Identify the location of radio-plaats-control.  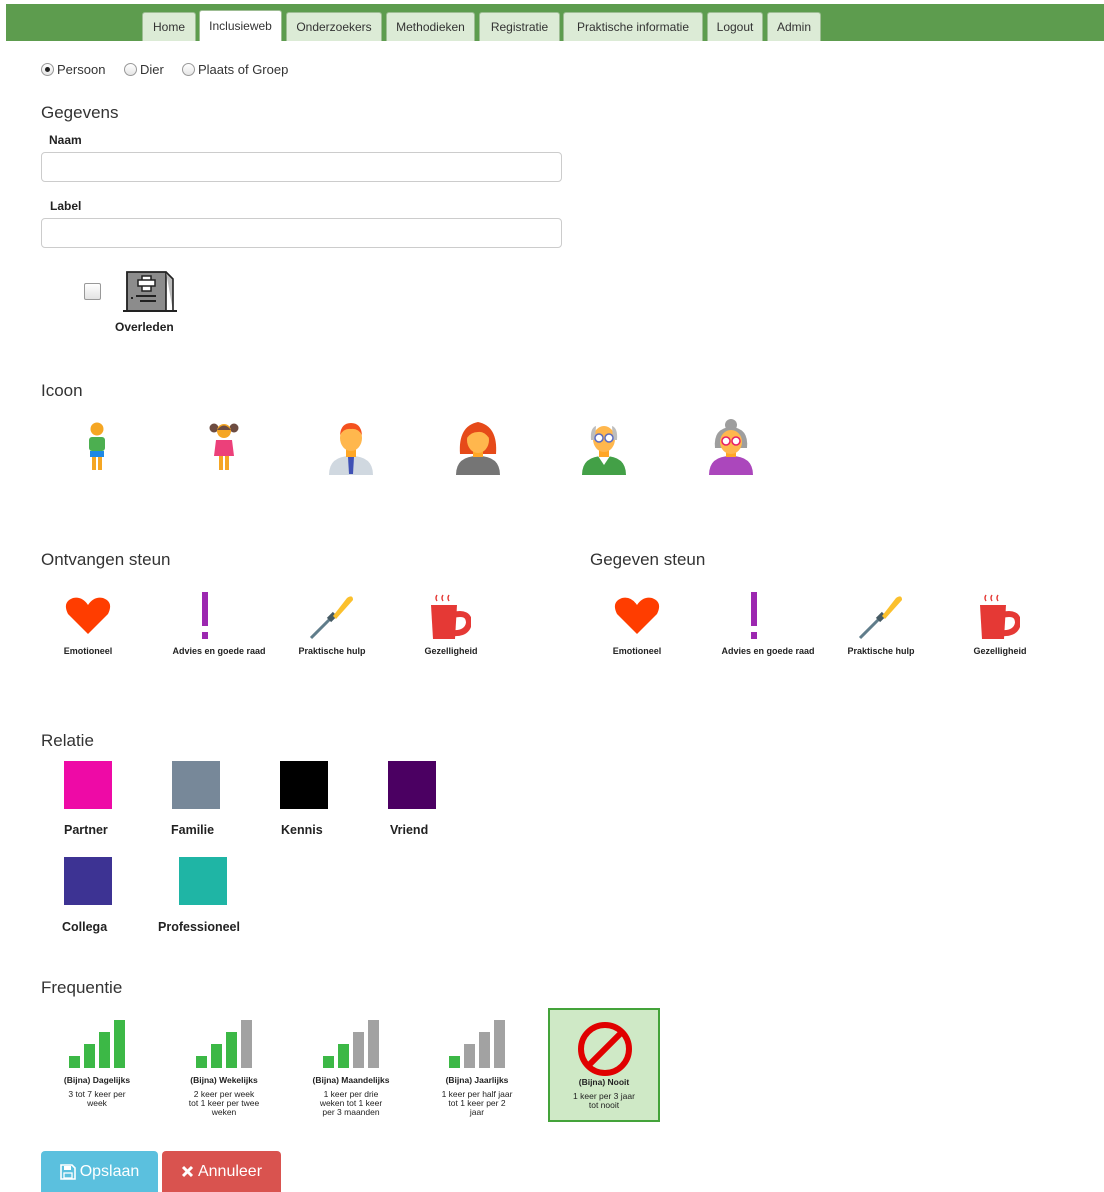
(188, 69).